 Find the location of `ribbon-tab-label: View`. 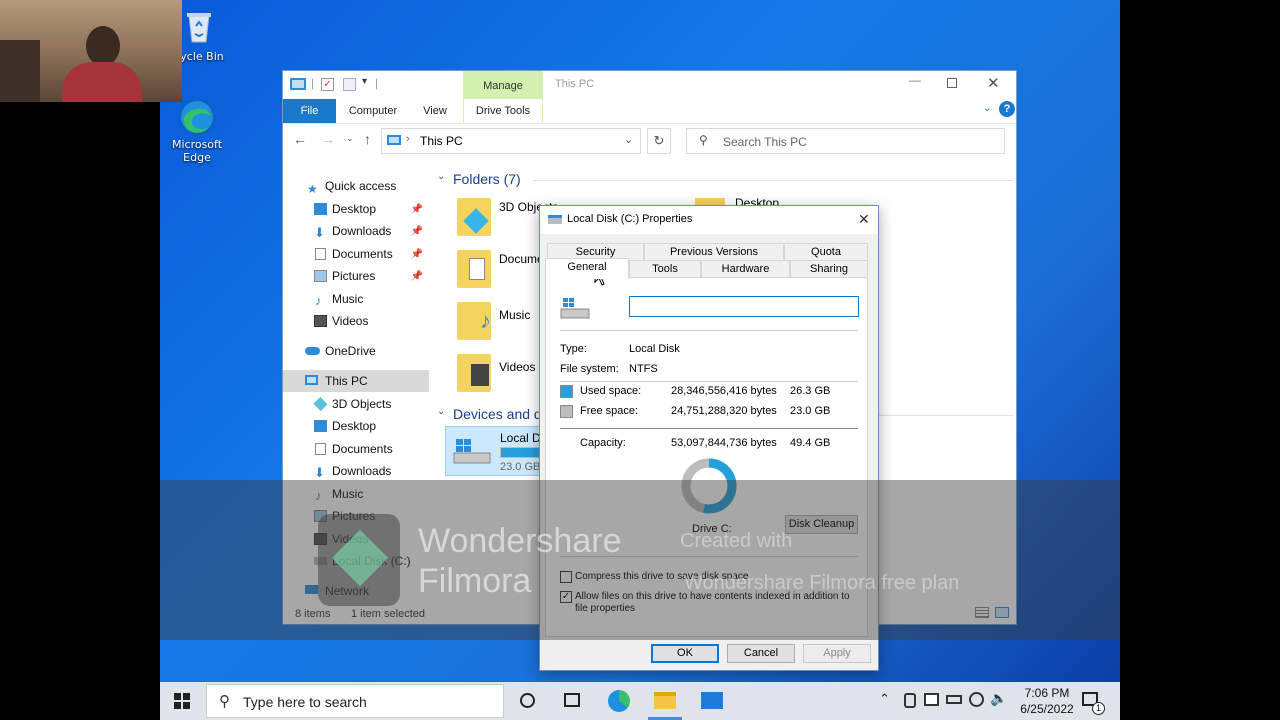

ribbon-tab-label: View is located at coordinates (435, 111).